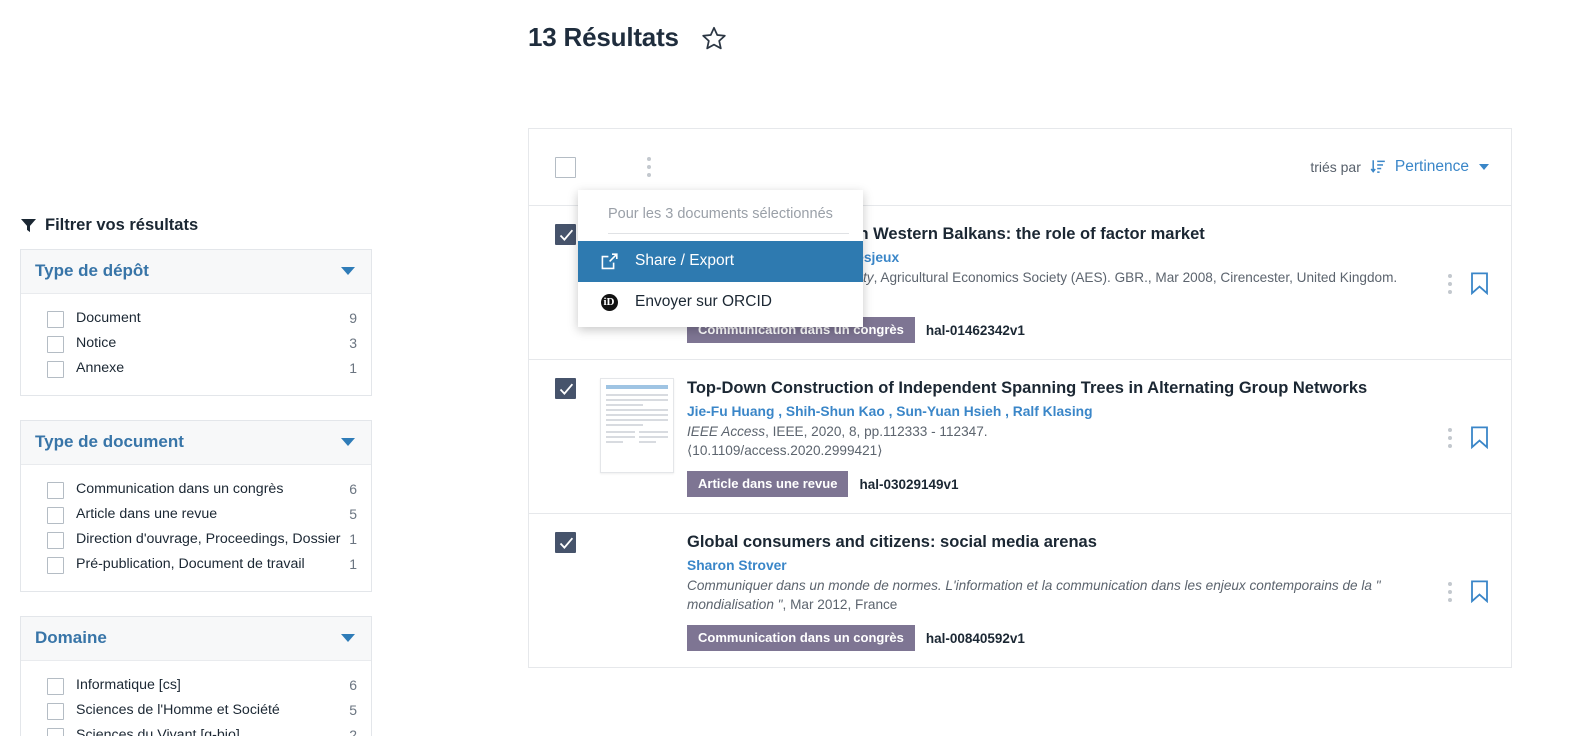 This screenshot has width=1586, height=736. What do you see at coordinates (178, 710) in the screenshot?
I see `facet-option-label: Sciences de l'Homme et Société` at bounding box center [178, 710].